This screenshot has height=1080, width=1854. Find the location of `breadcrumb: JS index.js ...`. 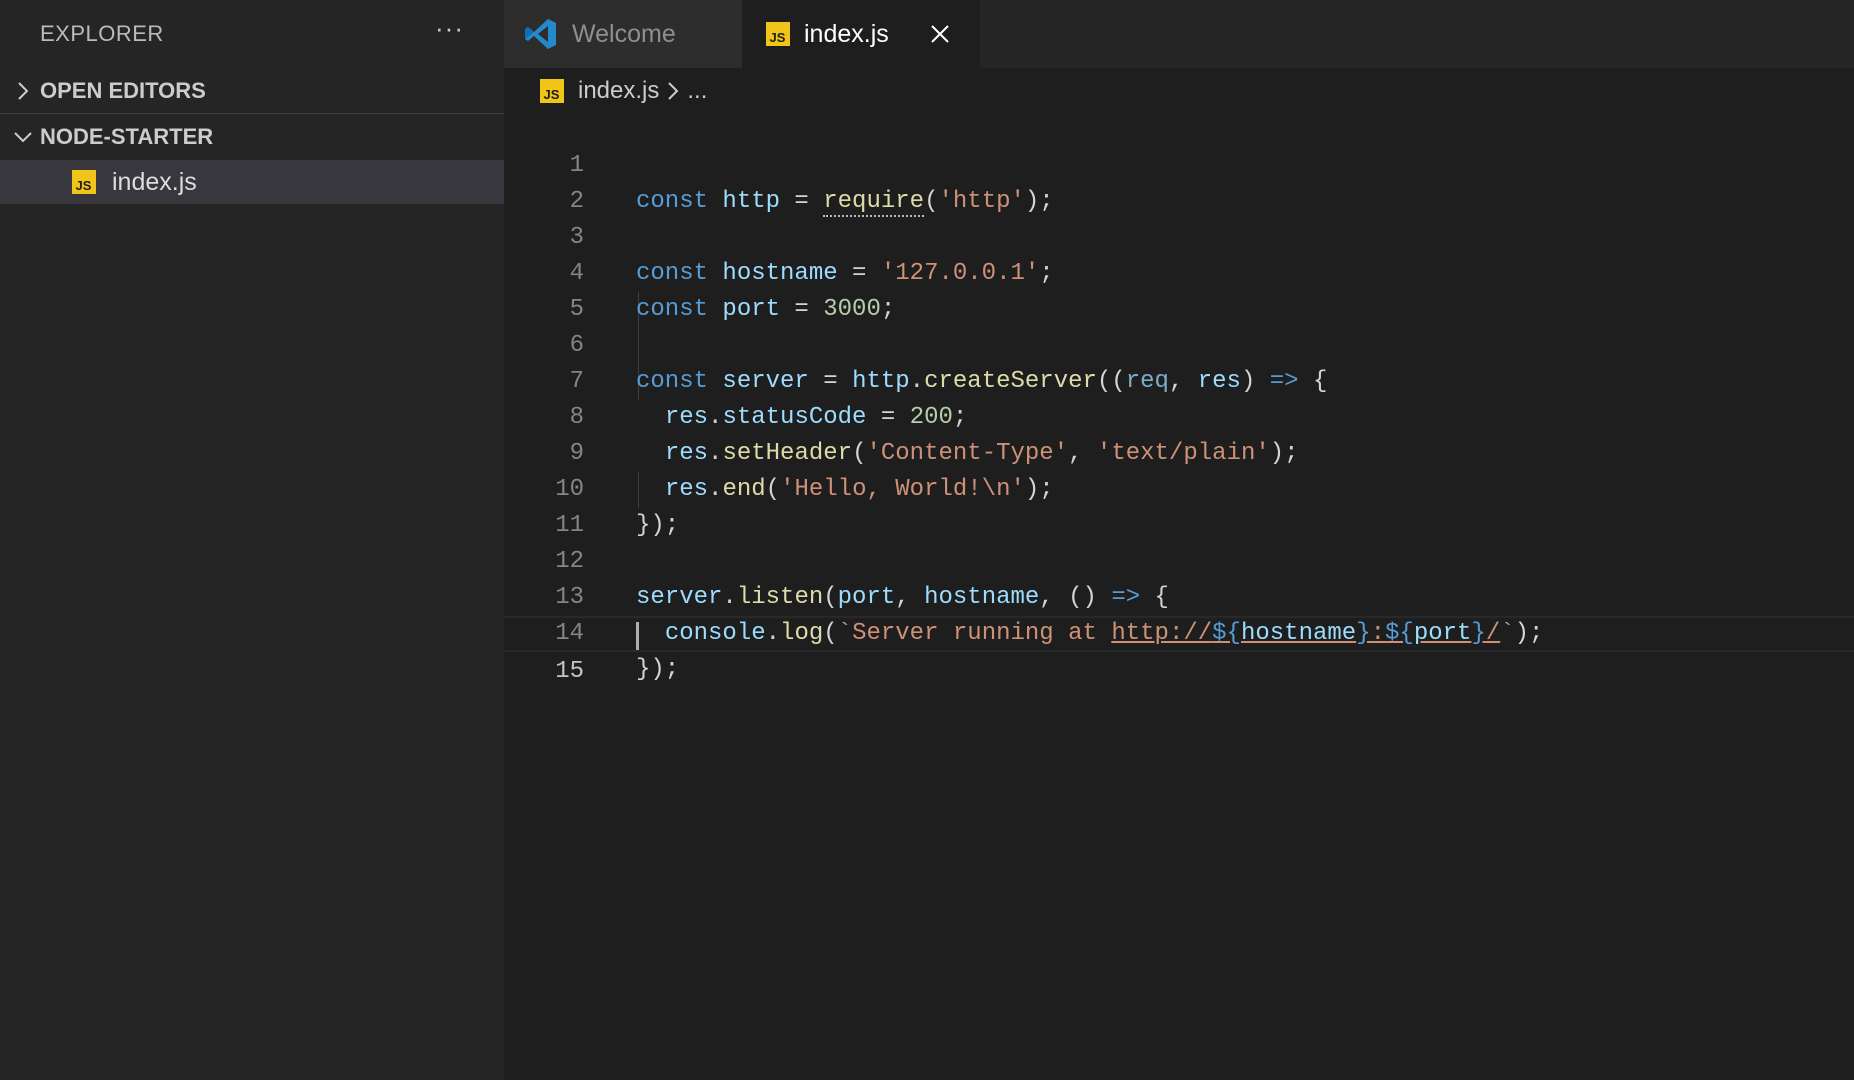

breadcrumb: JS index.js ... is located at coordinates (623, 91).